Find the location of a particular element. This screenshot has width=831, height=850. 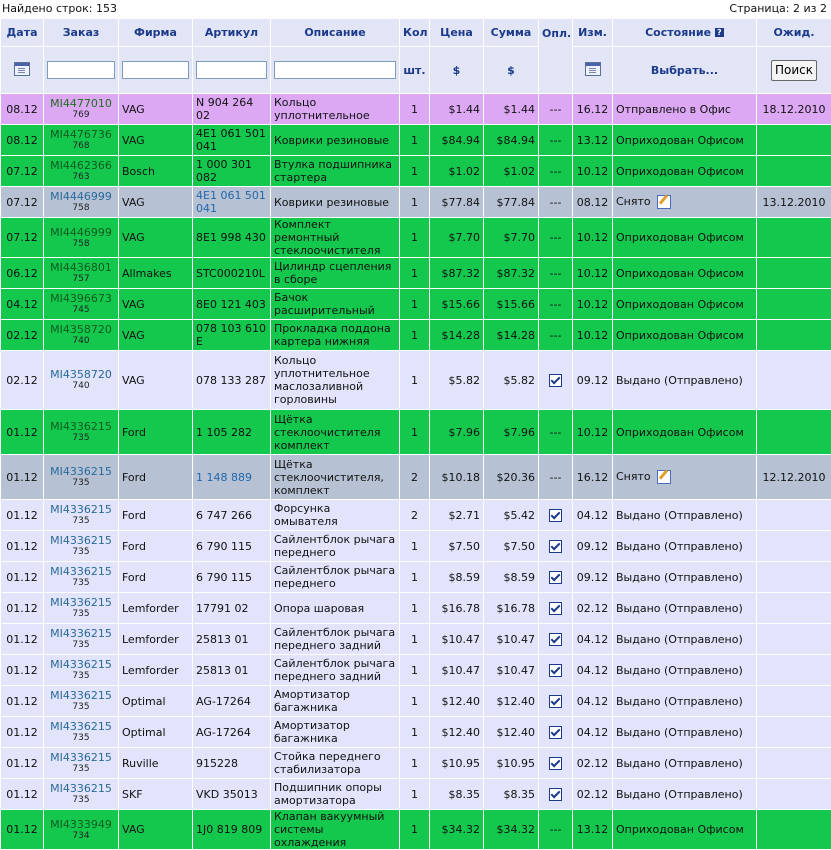

order-link: MI4462366 is located at coordinates (81, 166).